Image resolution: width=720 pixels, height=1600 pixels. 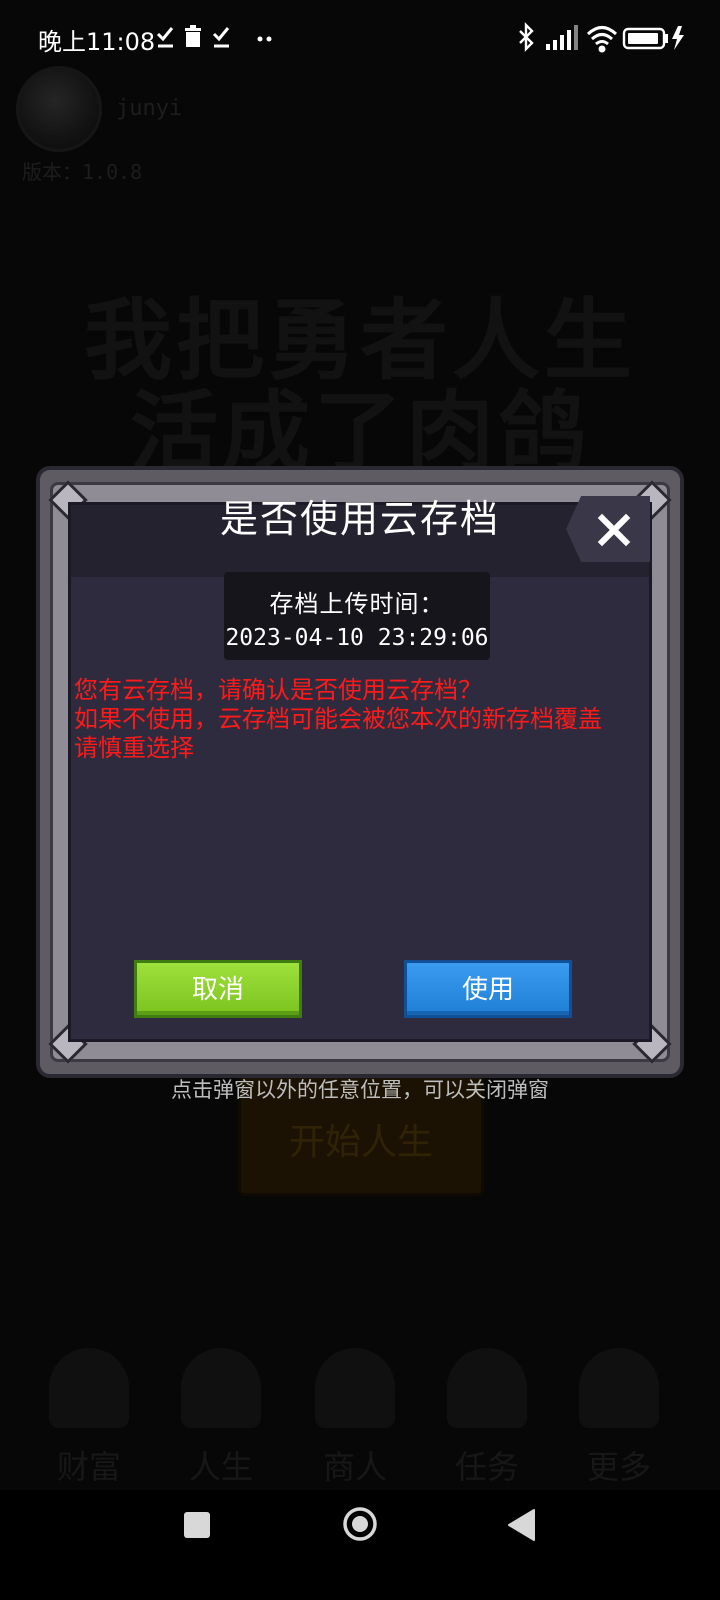 What do you see at coordinates (614, 530) in the screenshot?
I see `close-icon` at bounding box center [614, 530].